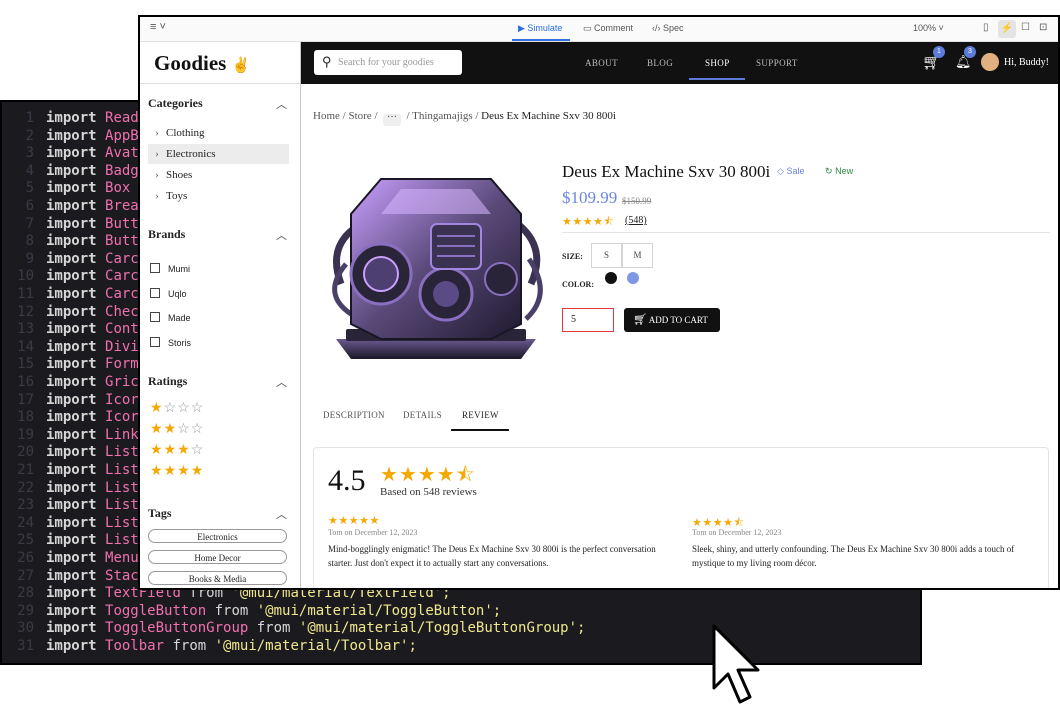 Image resolution: width=1060 pixels, height=717 pixels. What do you see at coordinates (829, 171) in the screenshot?
I see `refresh-icon: ↻` at bounding box center [829, 171].